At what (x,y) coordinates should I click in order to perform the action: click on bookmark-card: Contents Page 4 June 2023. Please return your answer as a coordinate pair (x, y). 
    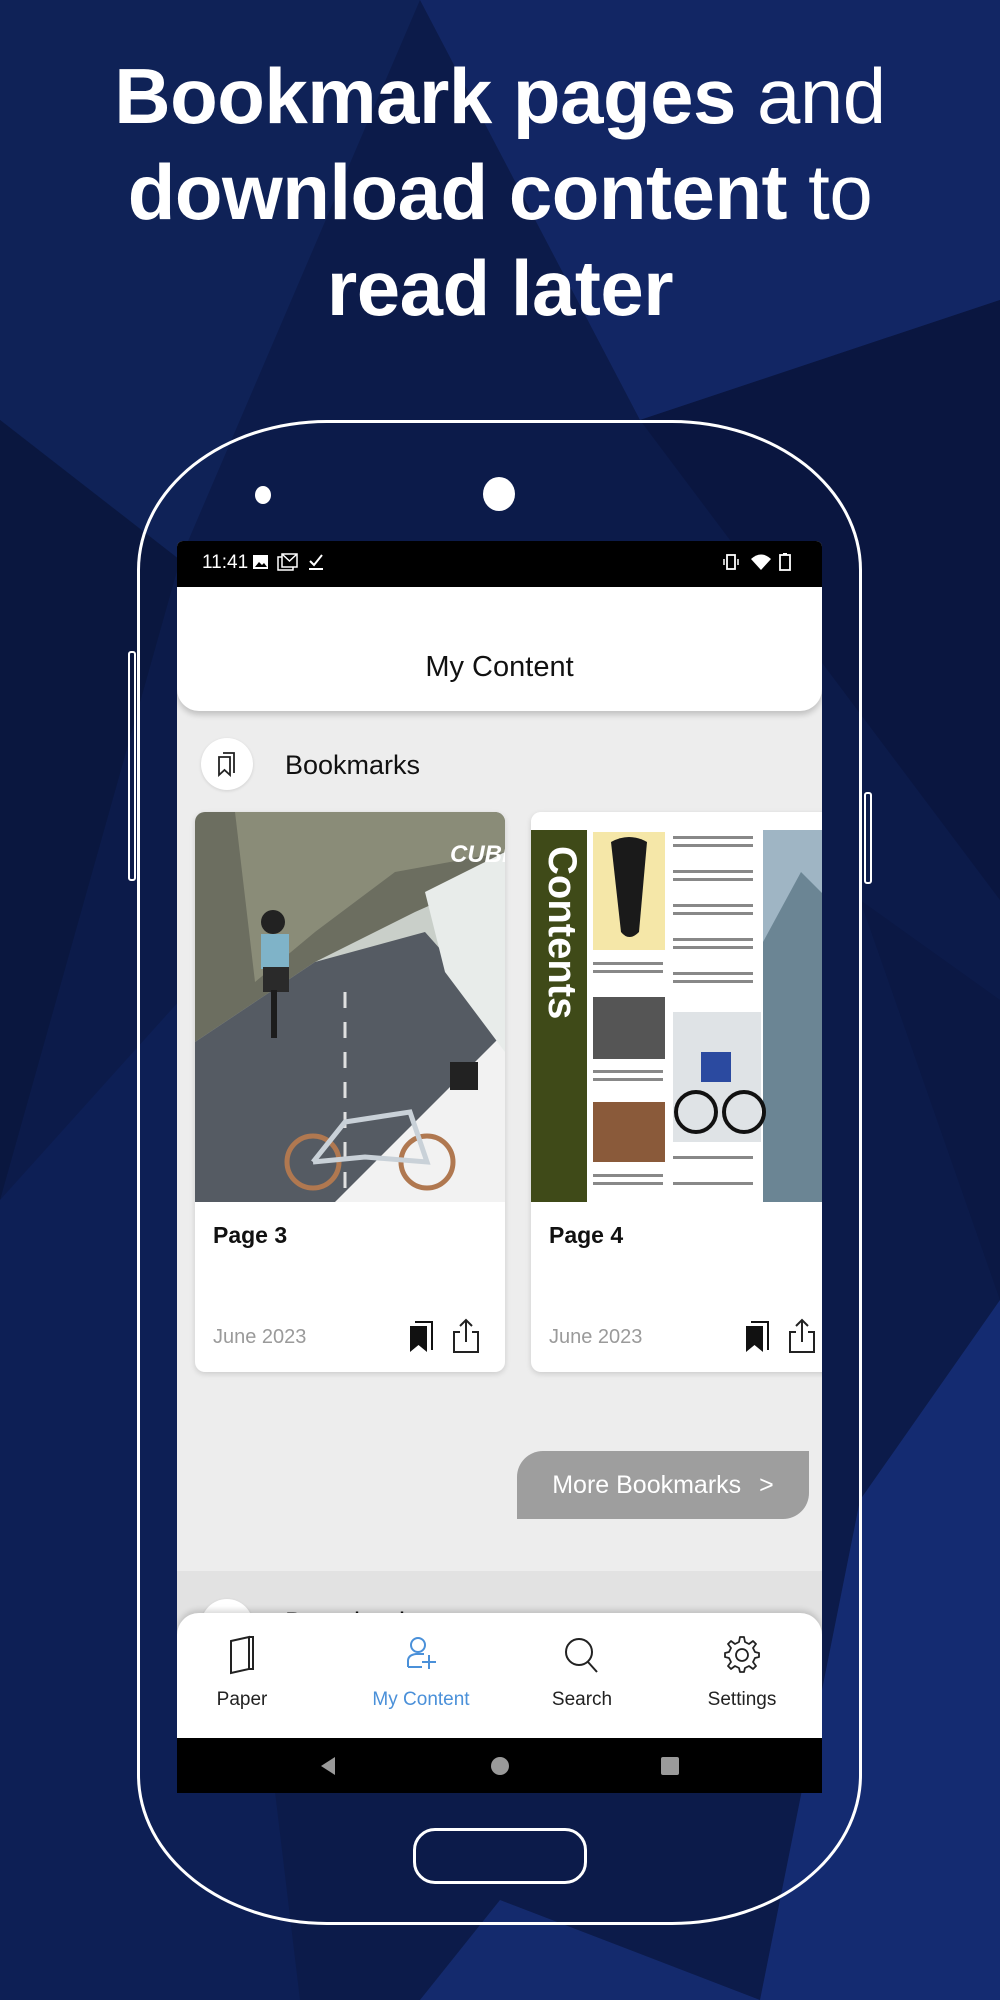
    Looking at the image, I should click on (676, 1092).